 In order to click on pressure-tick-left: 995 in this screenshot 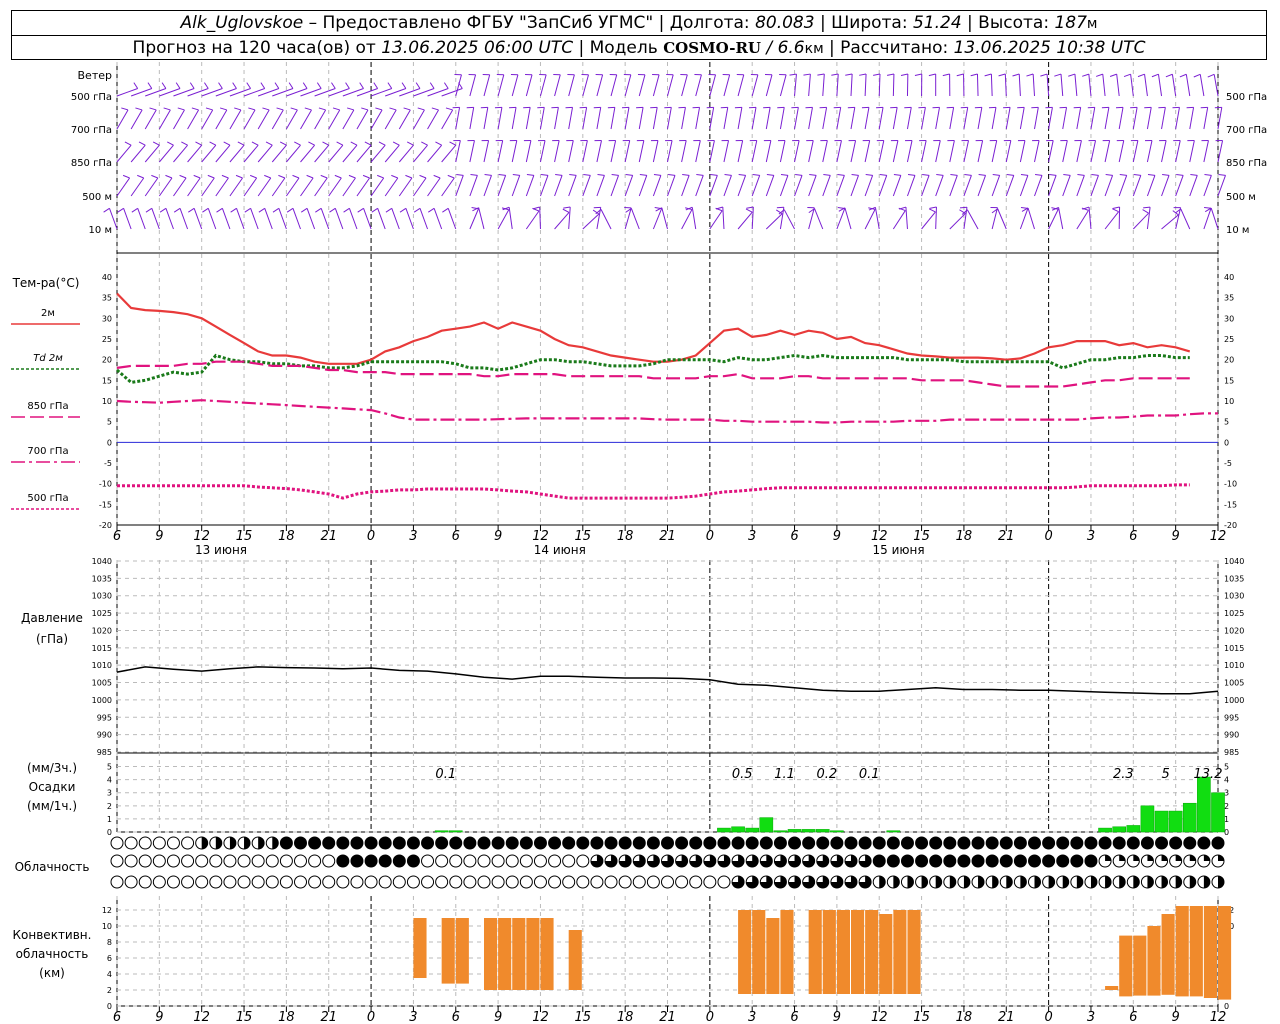, I will do `click(104, 717)`.